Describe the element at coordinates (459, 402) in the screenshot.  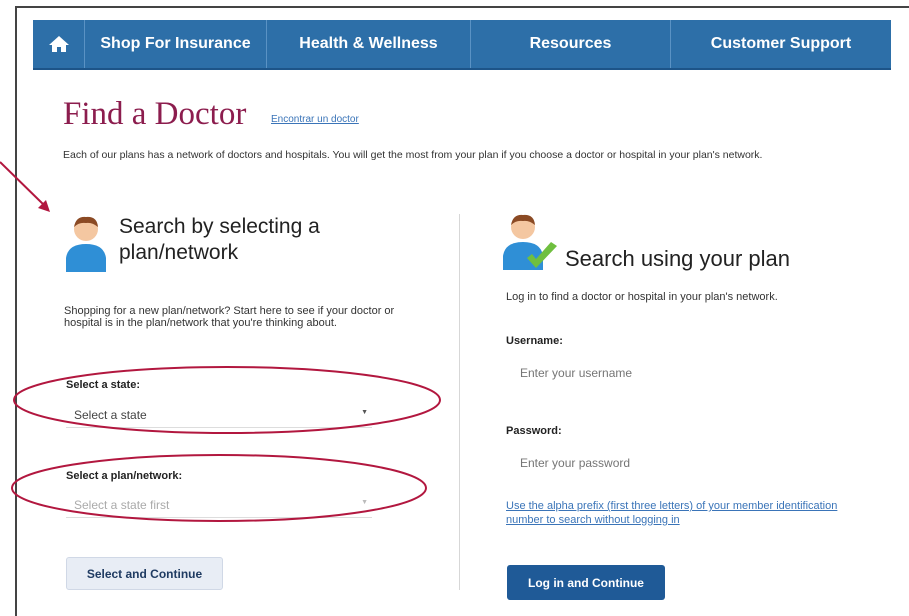
I see `column-divider` at that location.